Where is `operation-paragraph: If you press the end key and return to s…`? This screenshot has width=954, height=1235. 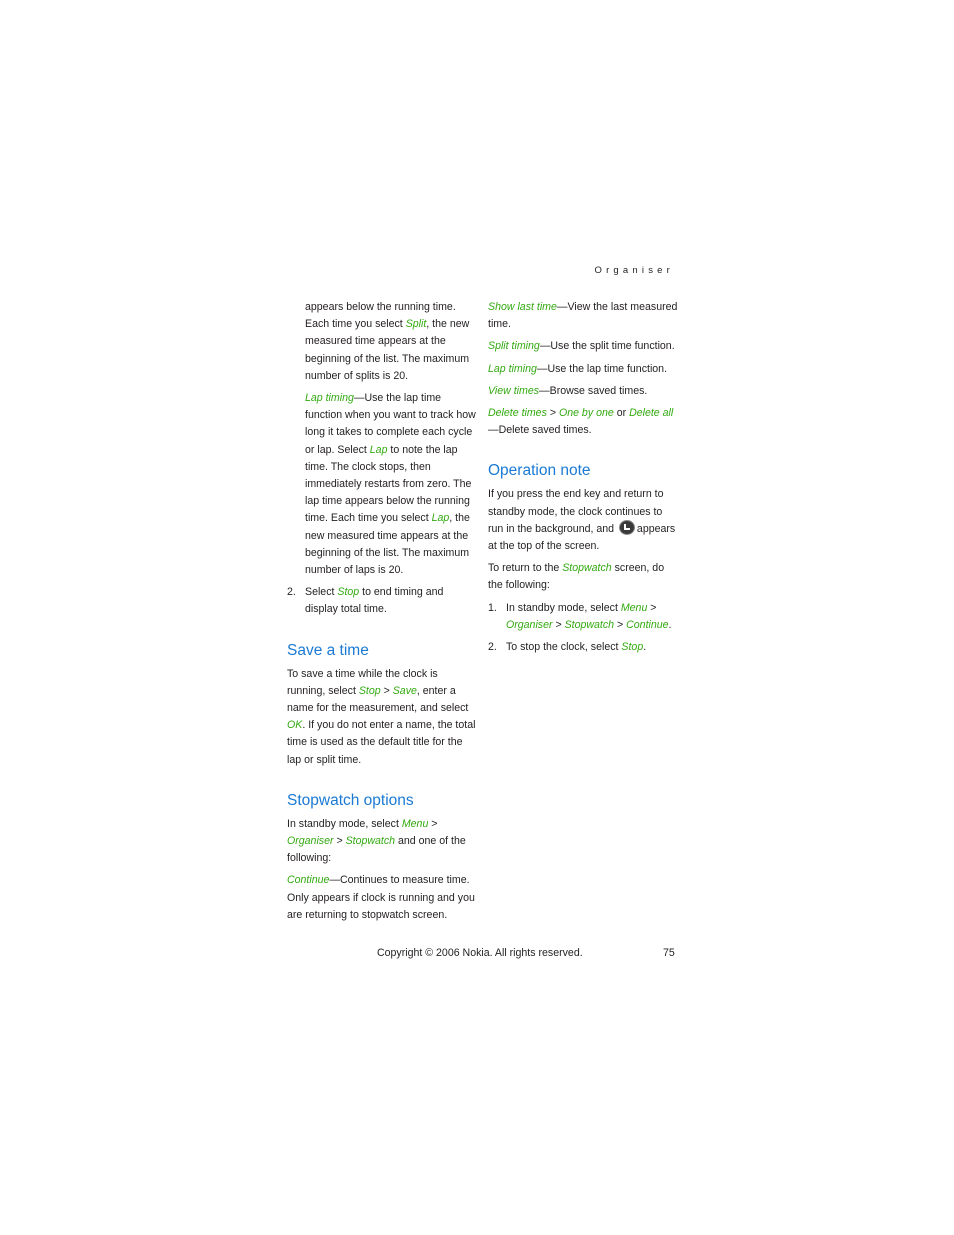 operation-paragraph: If you press the end key and return to s… is located at coordinates (583, 520).